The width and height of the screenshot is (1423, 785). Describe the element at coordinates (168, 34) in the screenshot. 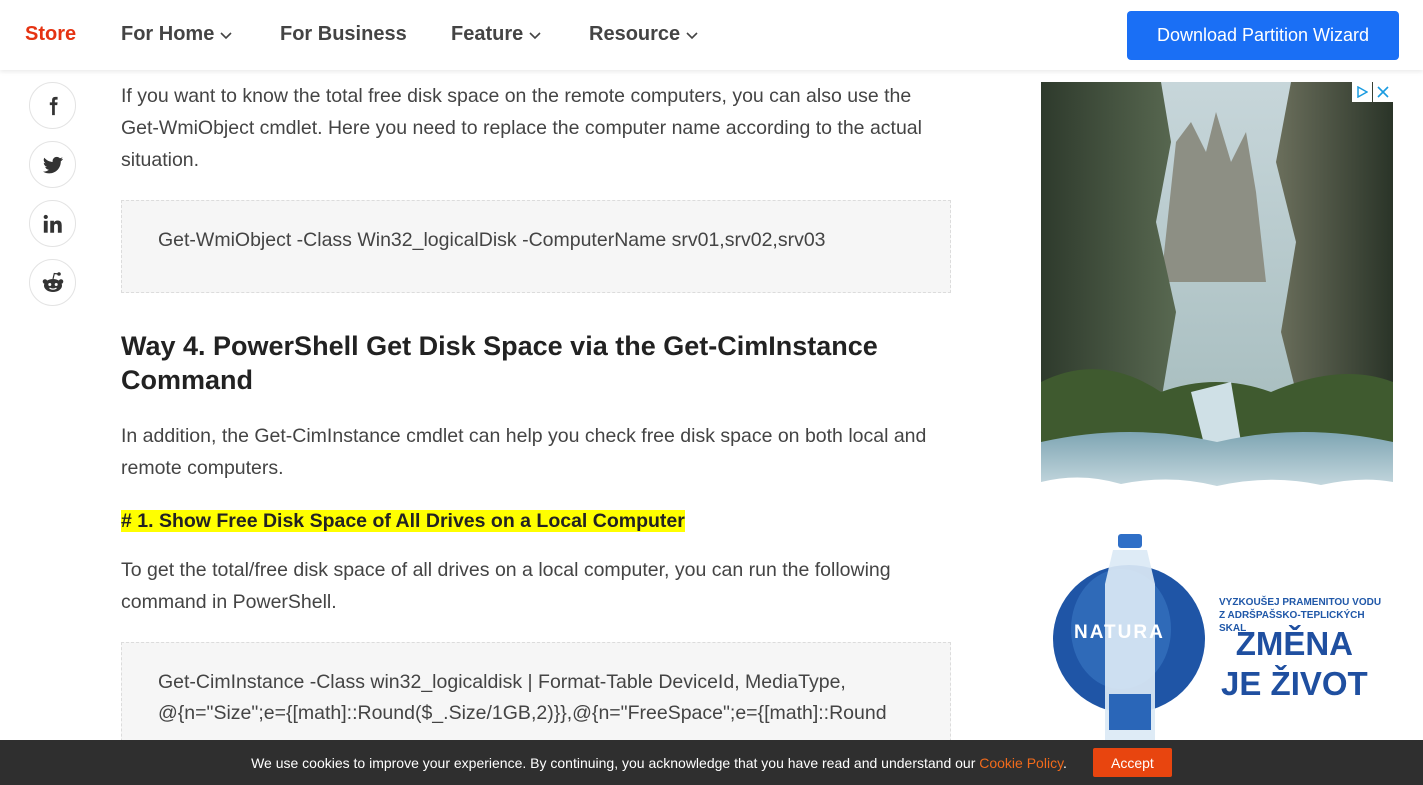

I see `nav-for-home-label: For Home` at that location.